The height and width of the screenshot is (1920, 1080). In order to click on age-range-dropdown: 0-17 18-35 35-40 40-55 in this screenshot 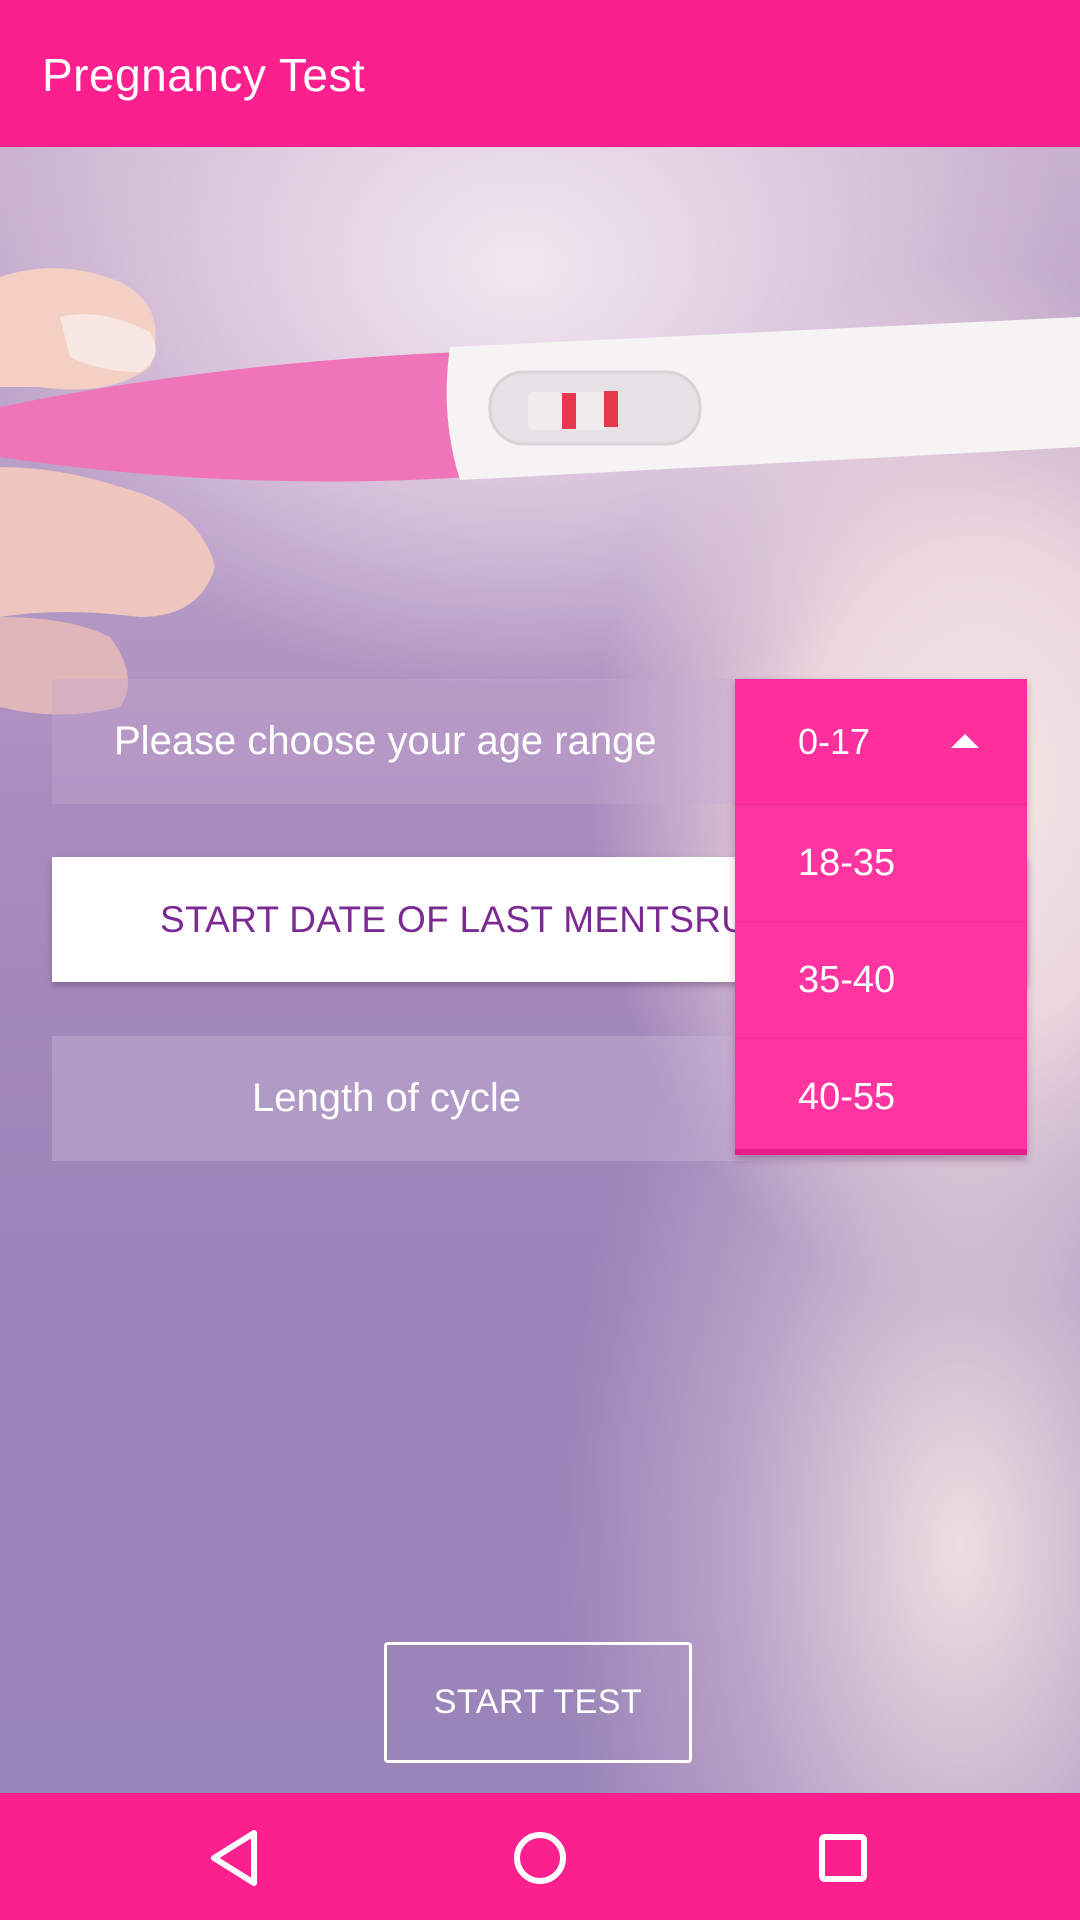, I will do `click(881, 917)`.